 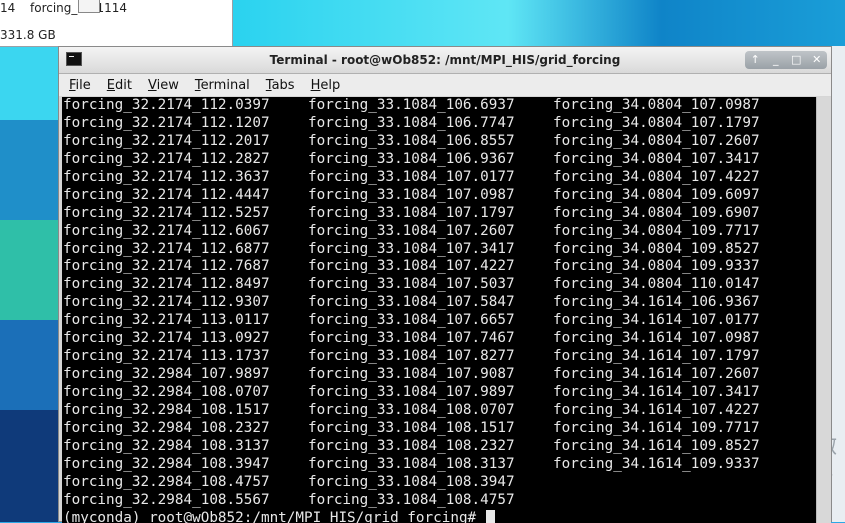 What do you see at coordinates (166, 481) in the screenshot?
I see `file-entry: forcing_32.2984_108.4757` at bounding box center [166, 481].